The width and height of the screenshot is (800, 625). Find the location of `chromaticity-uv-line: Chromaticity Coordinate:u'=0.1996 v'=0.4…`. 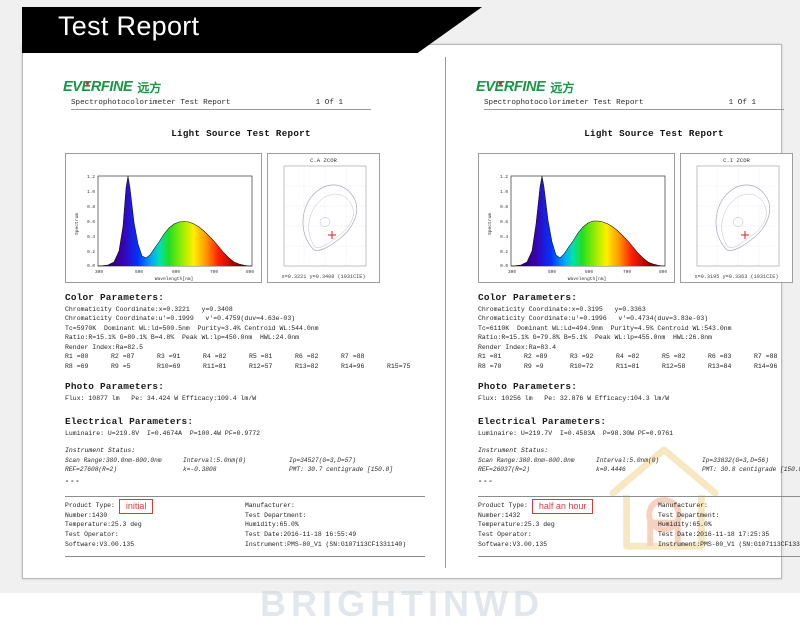

chromaticity-uv-line: Chromaticity Coordinate:u'=0.1996 v'=0.4… is located at coordinates (593, 319).